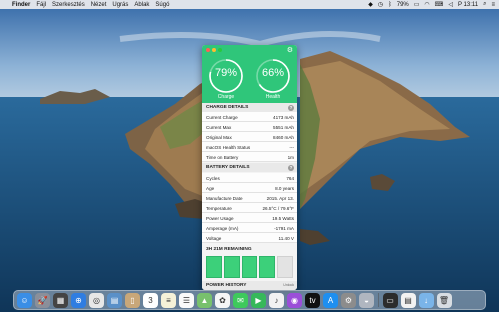 The width and height of the screenshot is (499, 312). What do you see at coordinates (403, 5) in the screenshot?
I see `battery-percent: 79%` at bounding box center [403, 5].